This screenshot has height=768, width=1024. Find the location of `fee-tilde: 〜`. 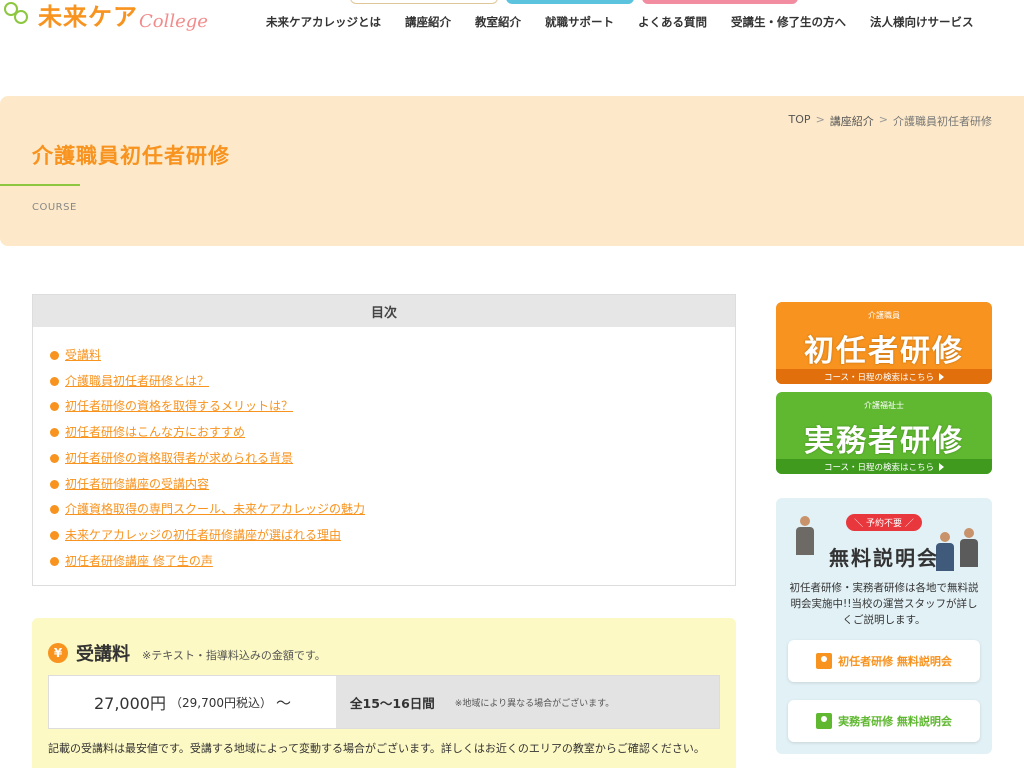

fee-tilde: 〜 is located at coordinates (283, 702).